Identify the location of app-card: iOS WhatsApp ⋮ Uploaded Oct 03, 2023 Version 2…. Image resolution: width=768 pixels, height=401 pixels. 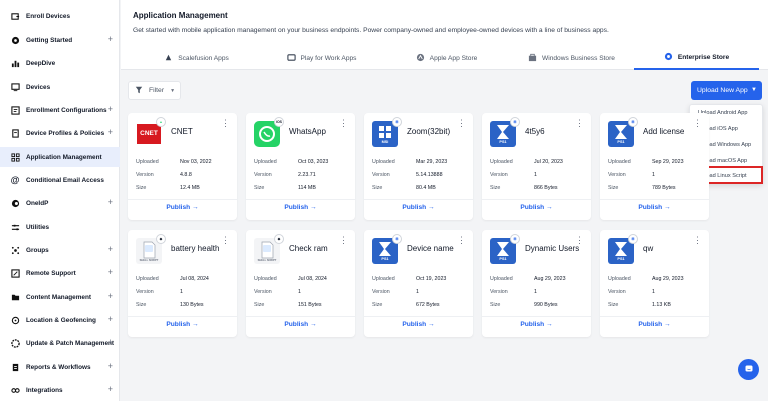
(300, 166).